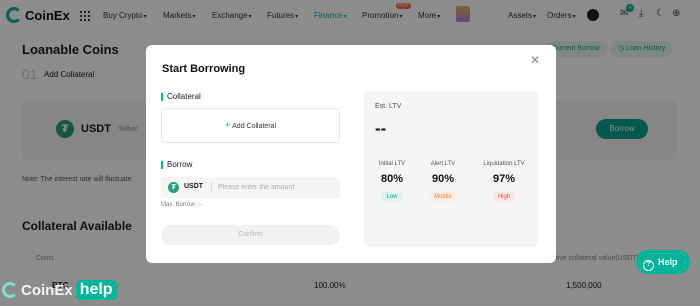 This screenshot has width=700, height=306. I want to click on modal-title: Start Borrowing, so click(204, 69).